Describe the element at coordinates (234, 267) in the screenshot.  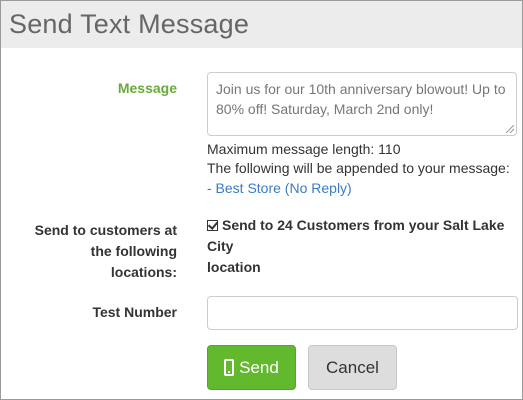
I see `location-option-line2: location` at that location.